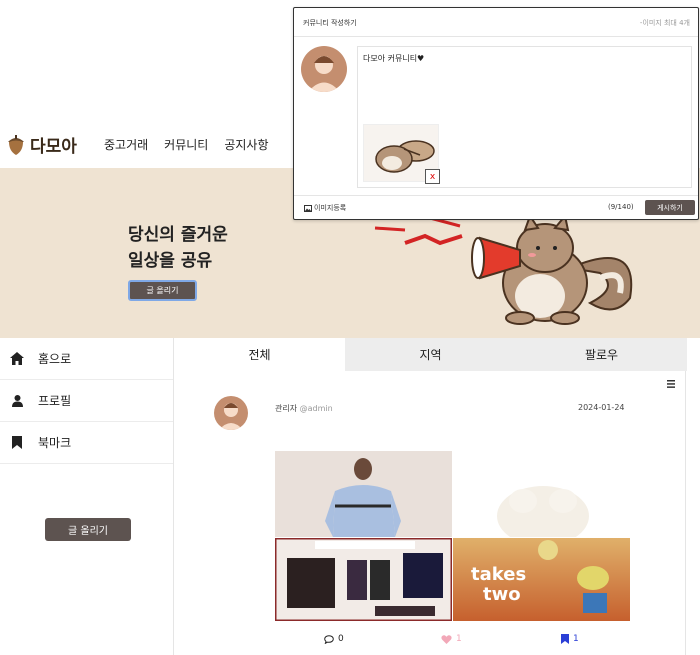 The width and height of the screenshot is (700, 655). I want to click on nav-notice: 공지사항, so click(246, 144).